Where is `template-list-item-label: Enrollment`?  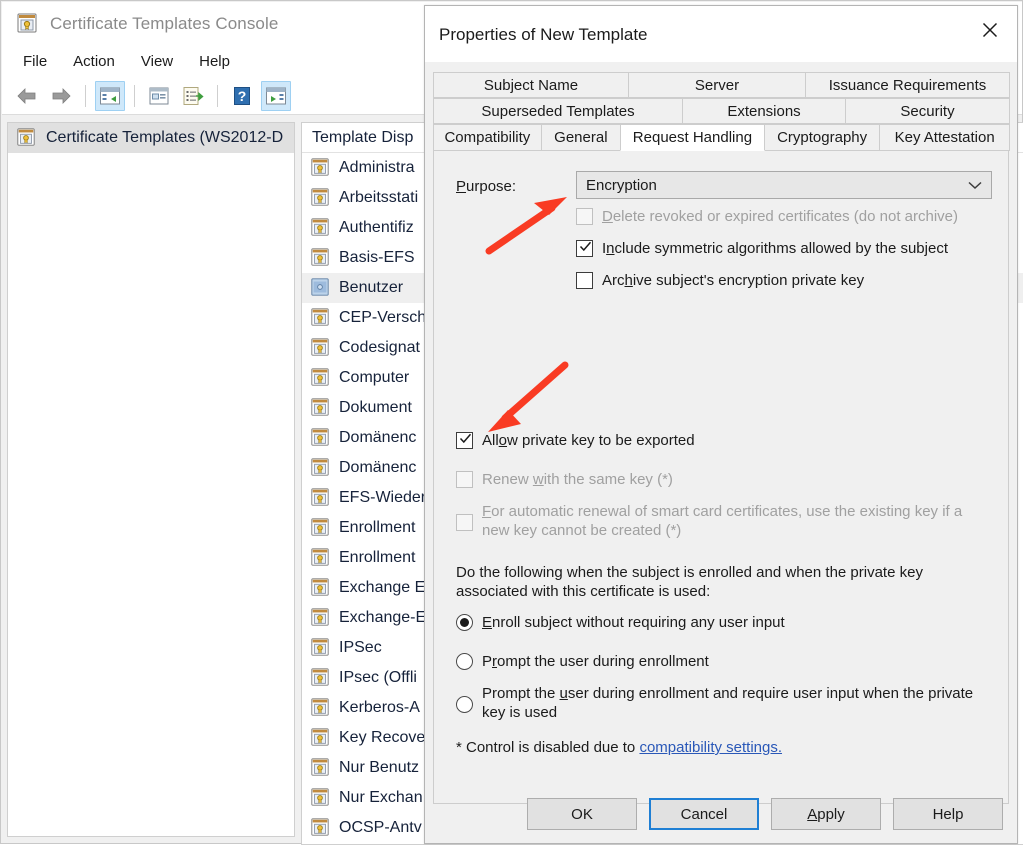
template-list-item-label: Enrollment is located at coordinates (377, 557).